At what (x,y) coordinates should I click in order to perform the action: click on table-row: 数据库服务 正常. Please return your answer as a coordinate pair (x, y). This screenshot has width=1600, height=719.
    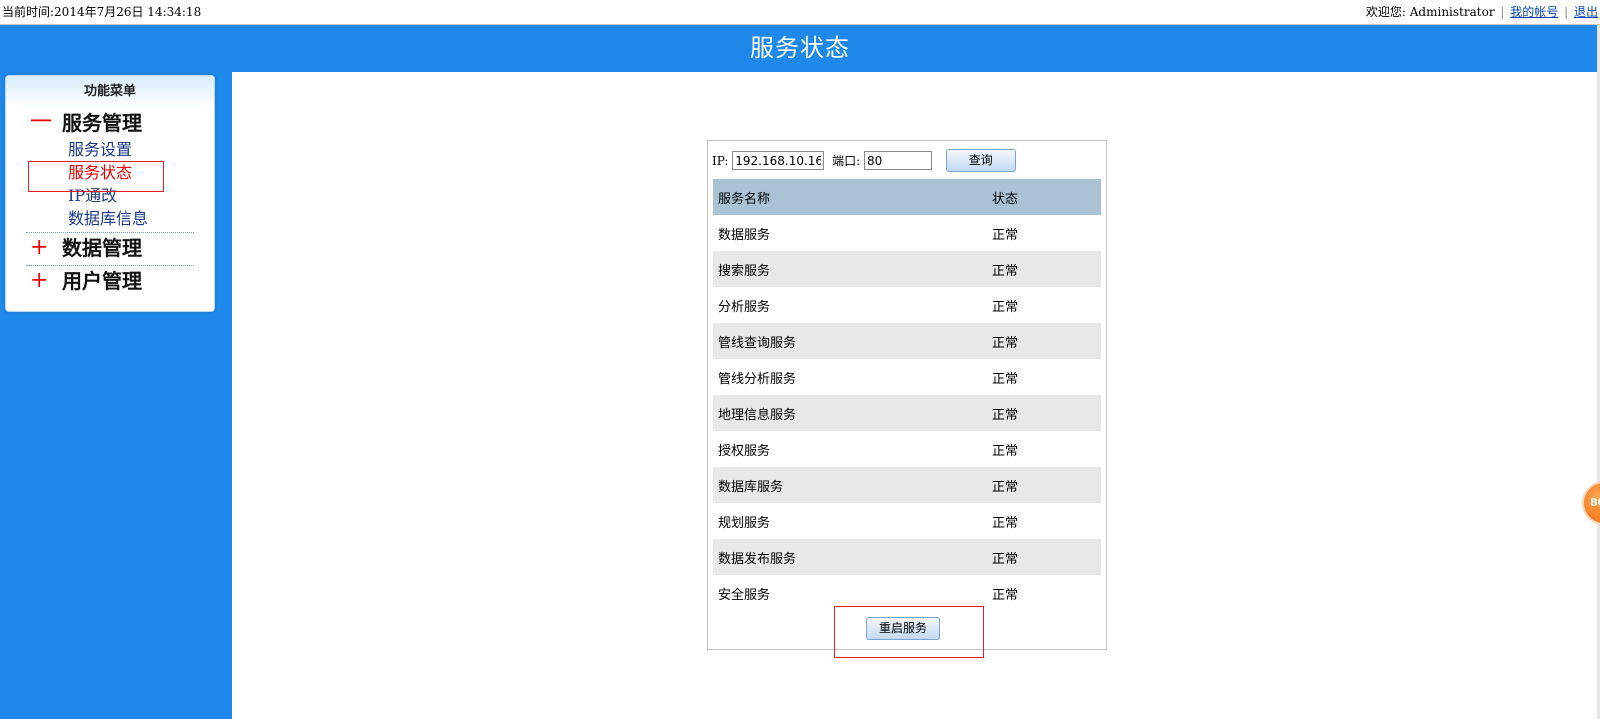
    Looking at the image, I should click on (907, 485).